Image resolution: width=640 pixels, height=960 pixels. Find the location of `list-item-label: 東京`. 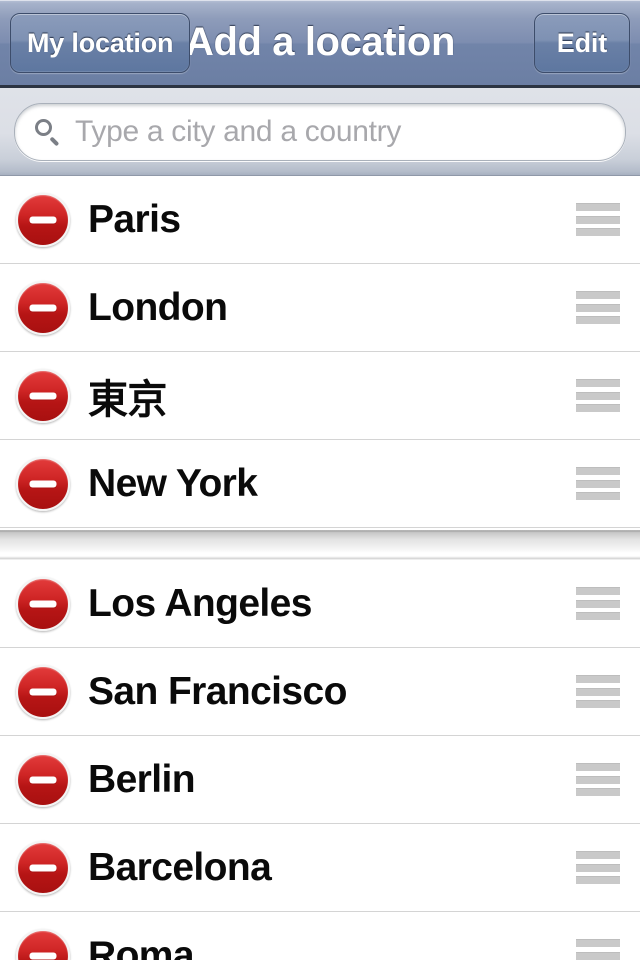

list-item-label: 東京 is located at coordinates (127, 399).